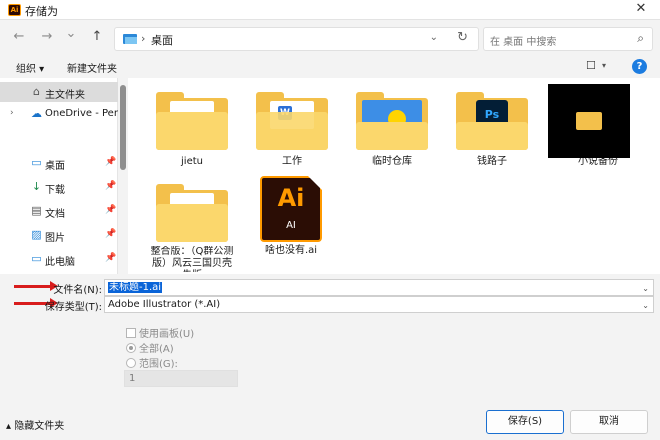 The height and width of the screenshot is (440, 660). Describe the element at coordinates (36, 286) in the screenshot. I see `annotation-arrow` at that location.